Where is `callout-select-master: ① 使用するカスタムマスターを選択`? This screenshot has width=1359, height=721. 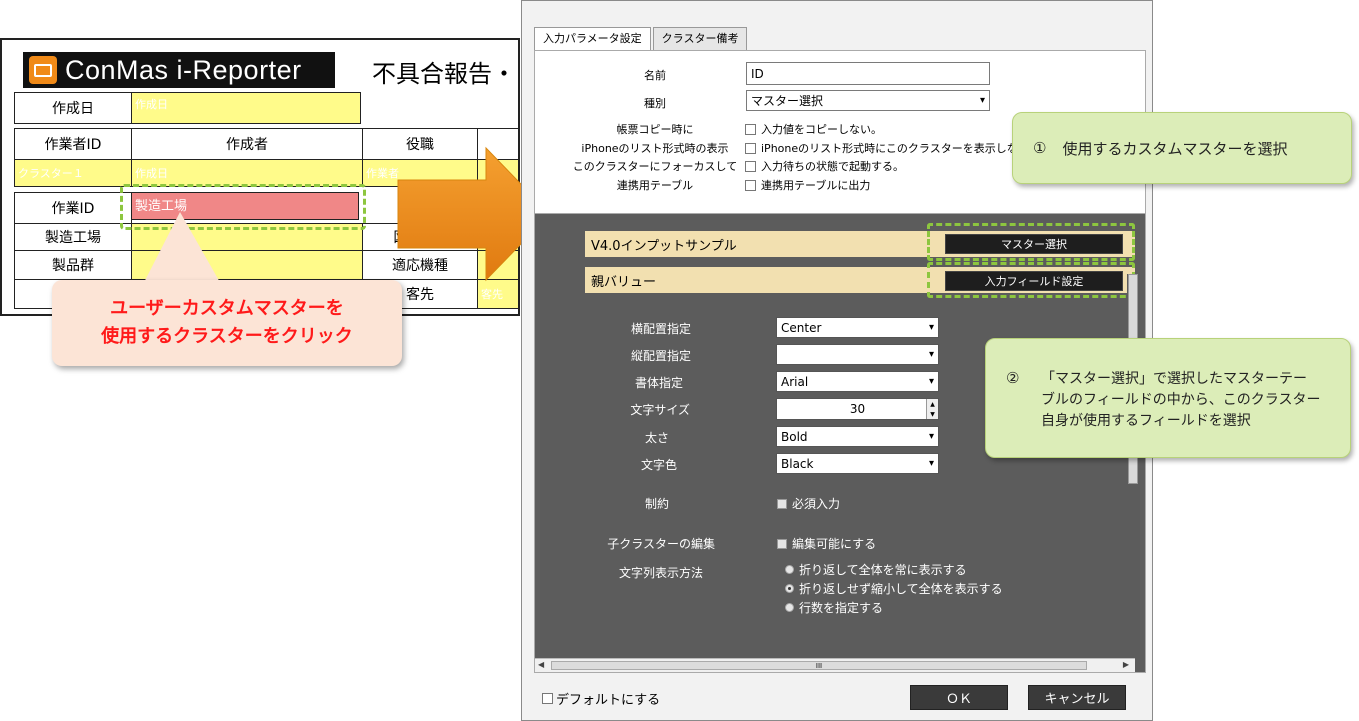
callout-select-master: ① 使用するカスタムマスターを選択 is located at coordinates (1182, 148).